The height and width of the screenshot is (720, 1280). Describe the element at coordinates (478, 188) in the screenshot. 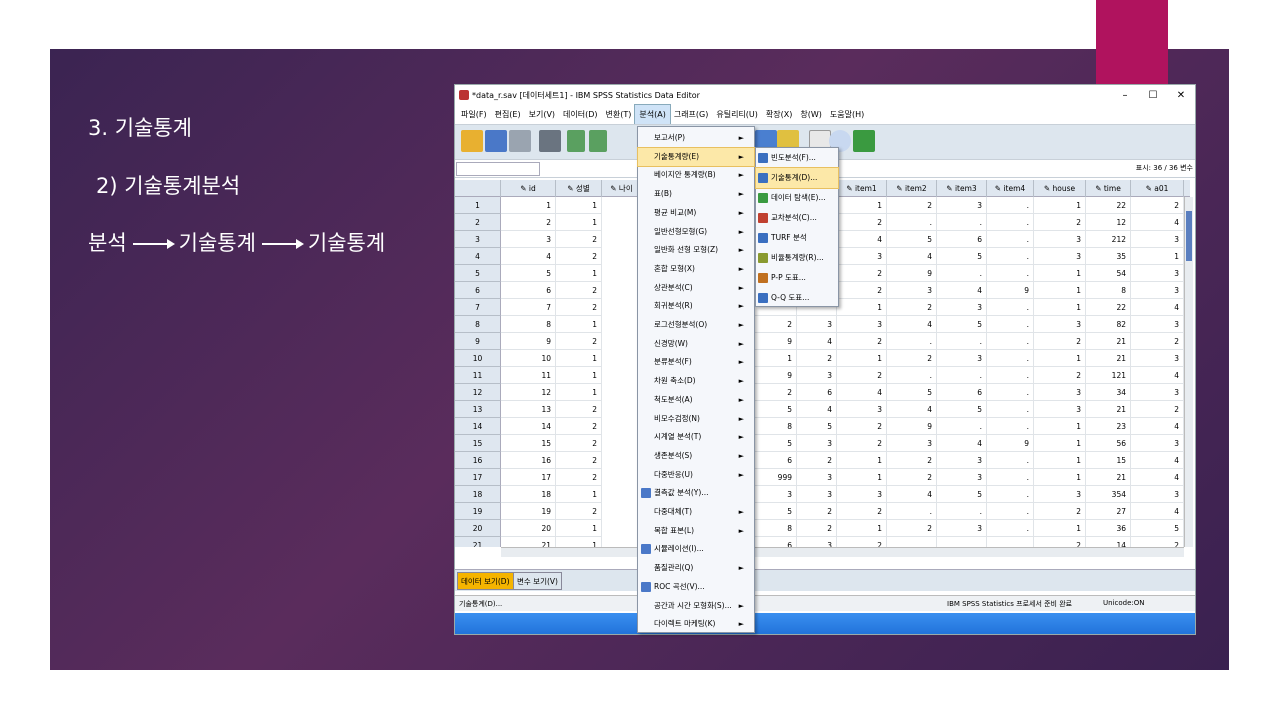

I see `corner-cell` at that location.